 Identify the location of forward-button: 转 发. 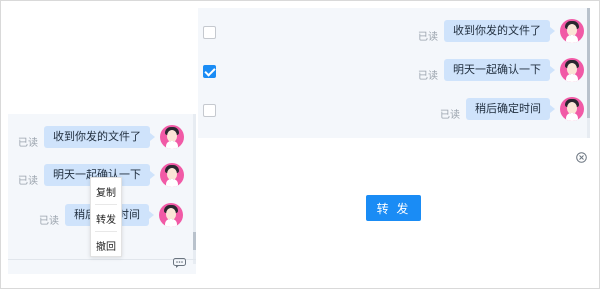
(393, 208).